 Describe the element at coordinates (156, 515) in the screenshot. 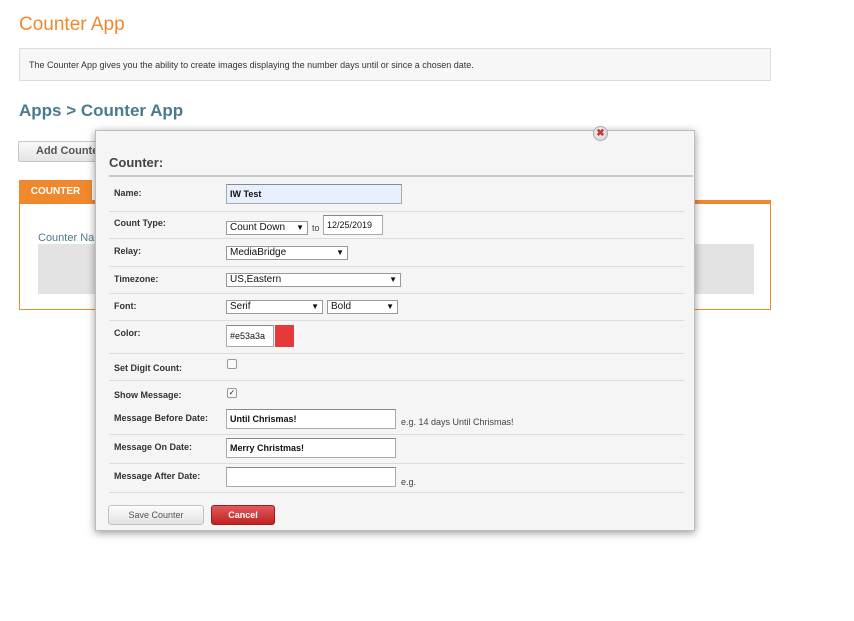

I see `save-counter-button: Save Counter` at that location.